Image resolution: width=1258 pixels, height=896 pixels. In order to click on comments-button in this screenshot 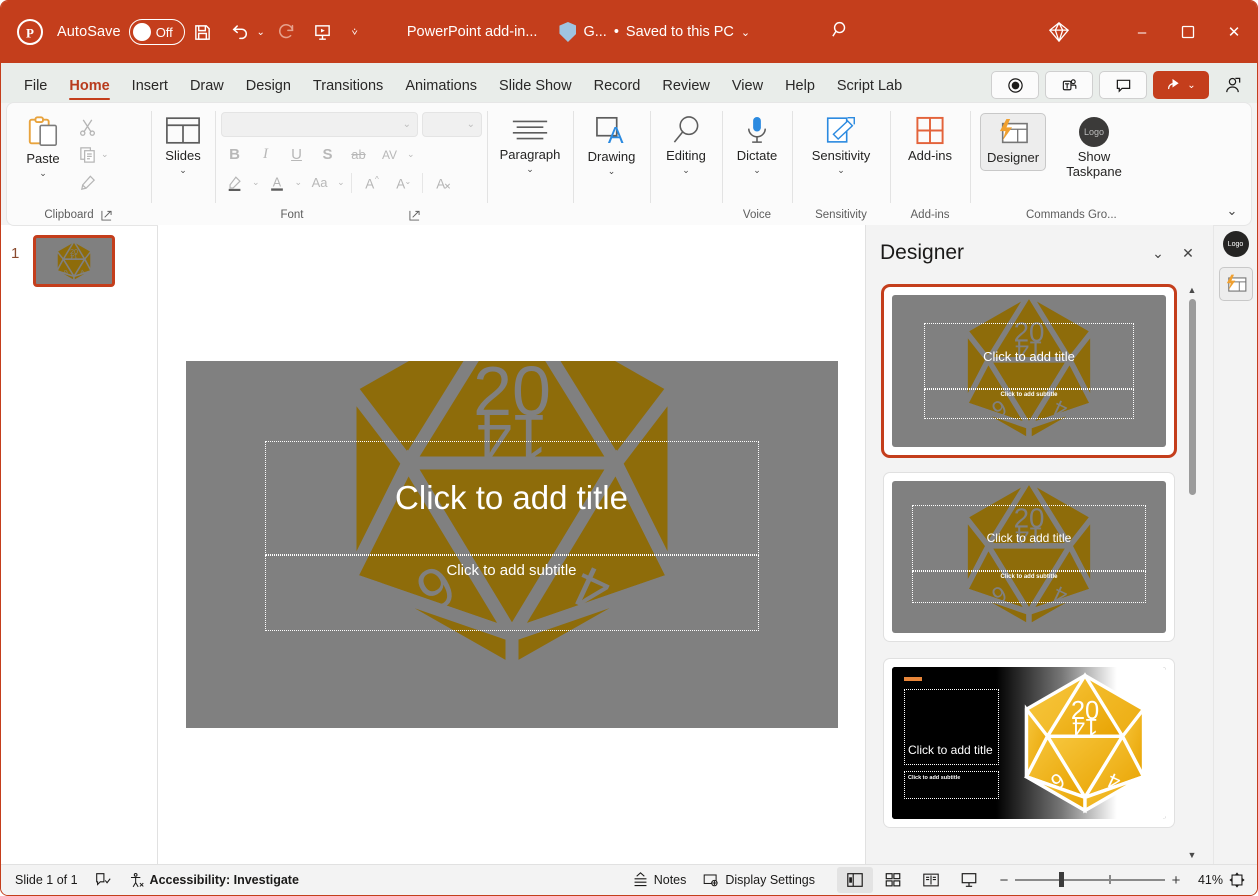, I will do `click(1123, 85)`.